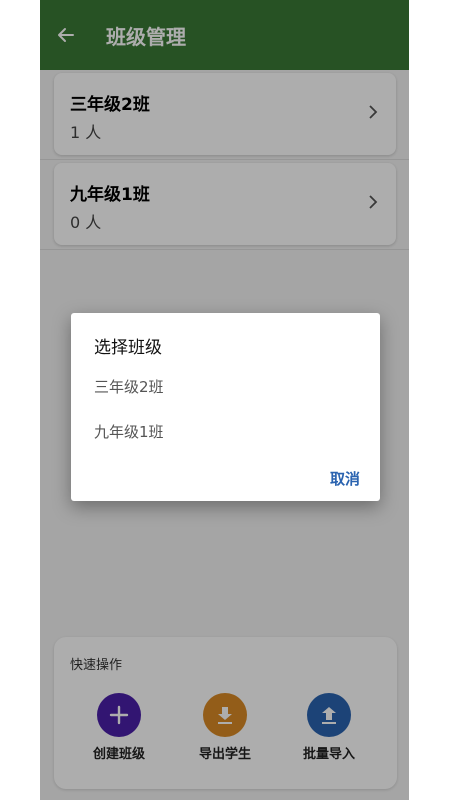 This screenshot has width=450, height=800. What do you see at coordinates (345, 478) in the screenshot?
I see `cancel-button: 取消` at bounding box center [345, 478].